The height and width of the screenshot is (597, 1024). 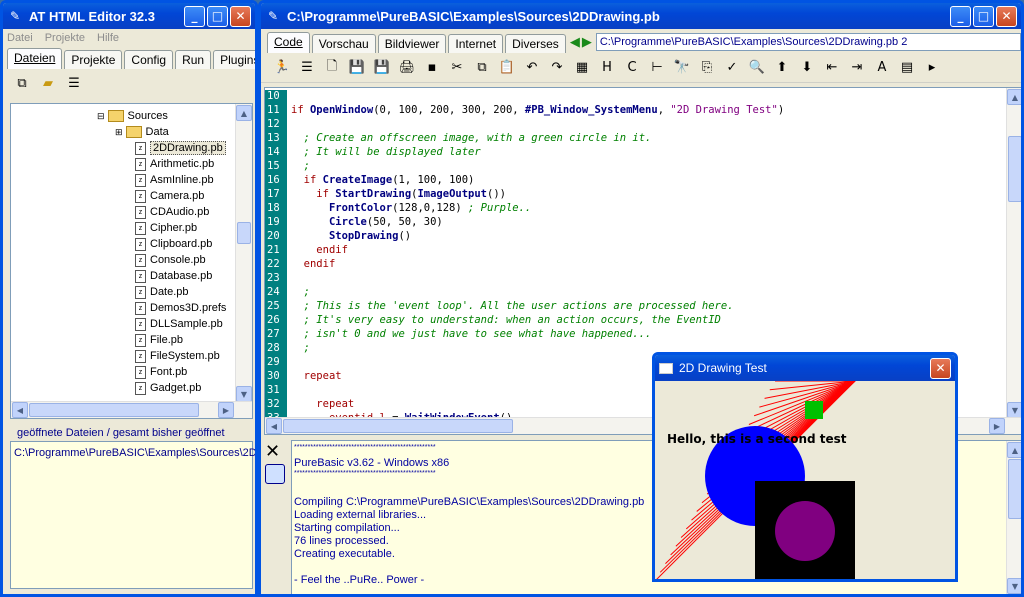 I want to click on undo-icon: ↶, so click(x=532, y=68).